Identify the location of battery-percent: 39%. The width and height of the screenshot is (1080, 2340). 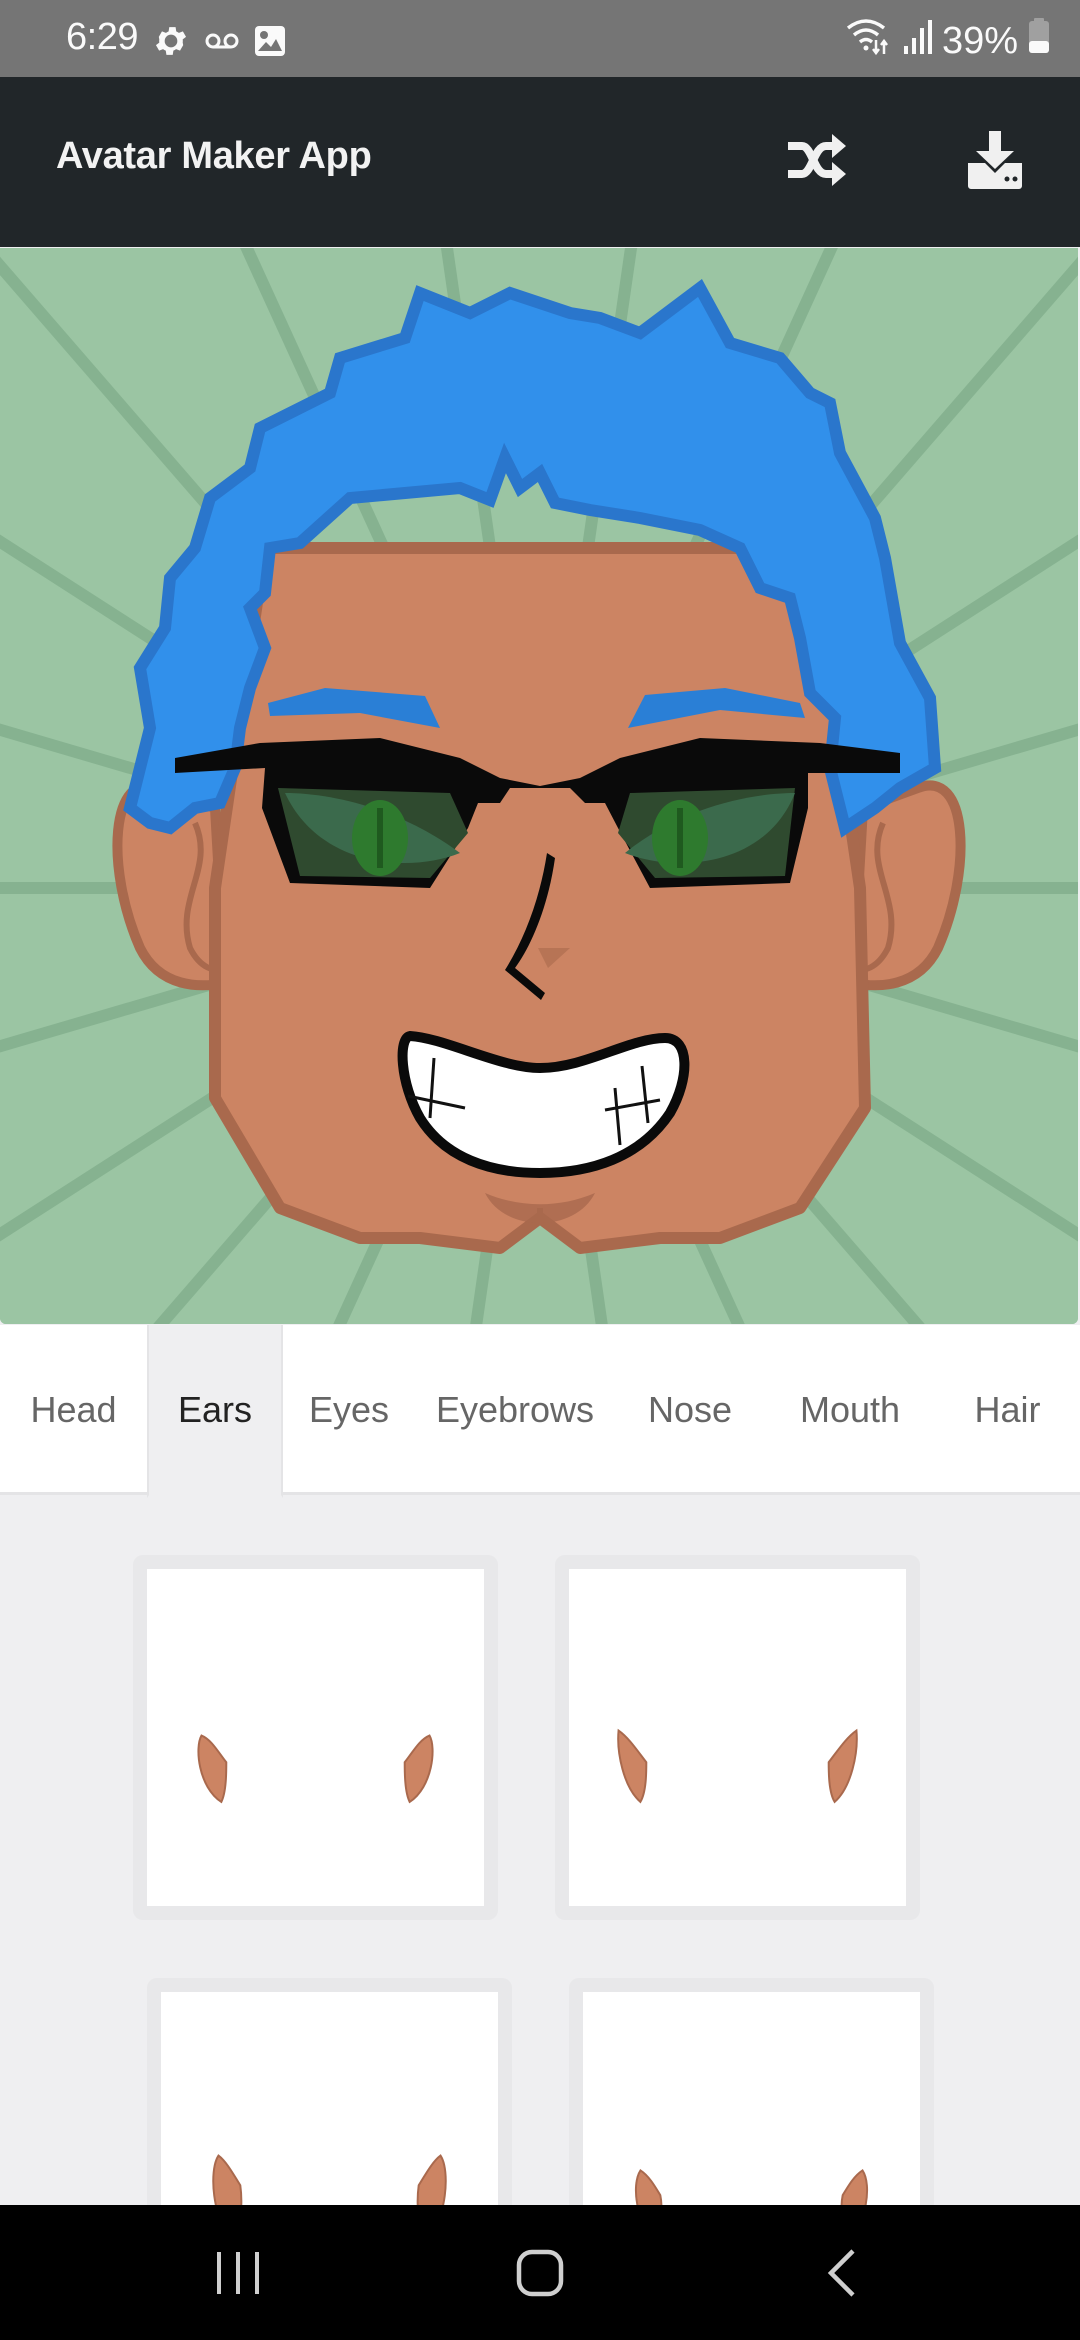
(979, 40).